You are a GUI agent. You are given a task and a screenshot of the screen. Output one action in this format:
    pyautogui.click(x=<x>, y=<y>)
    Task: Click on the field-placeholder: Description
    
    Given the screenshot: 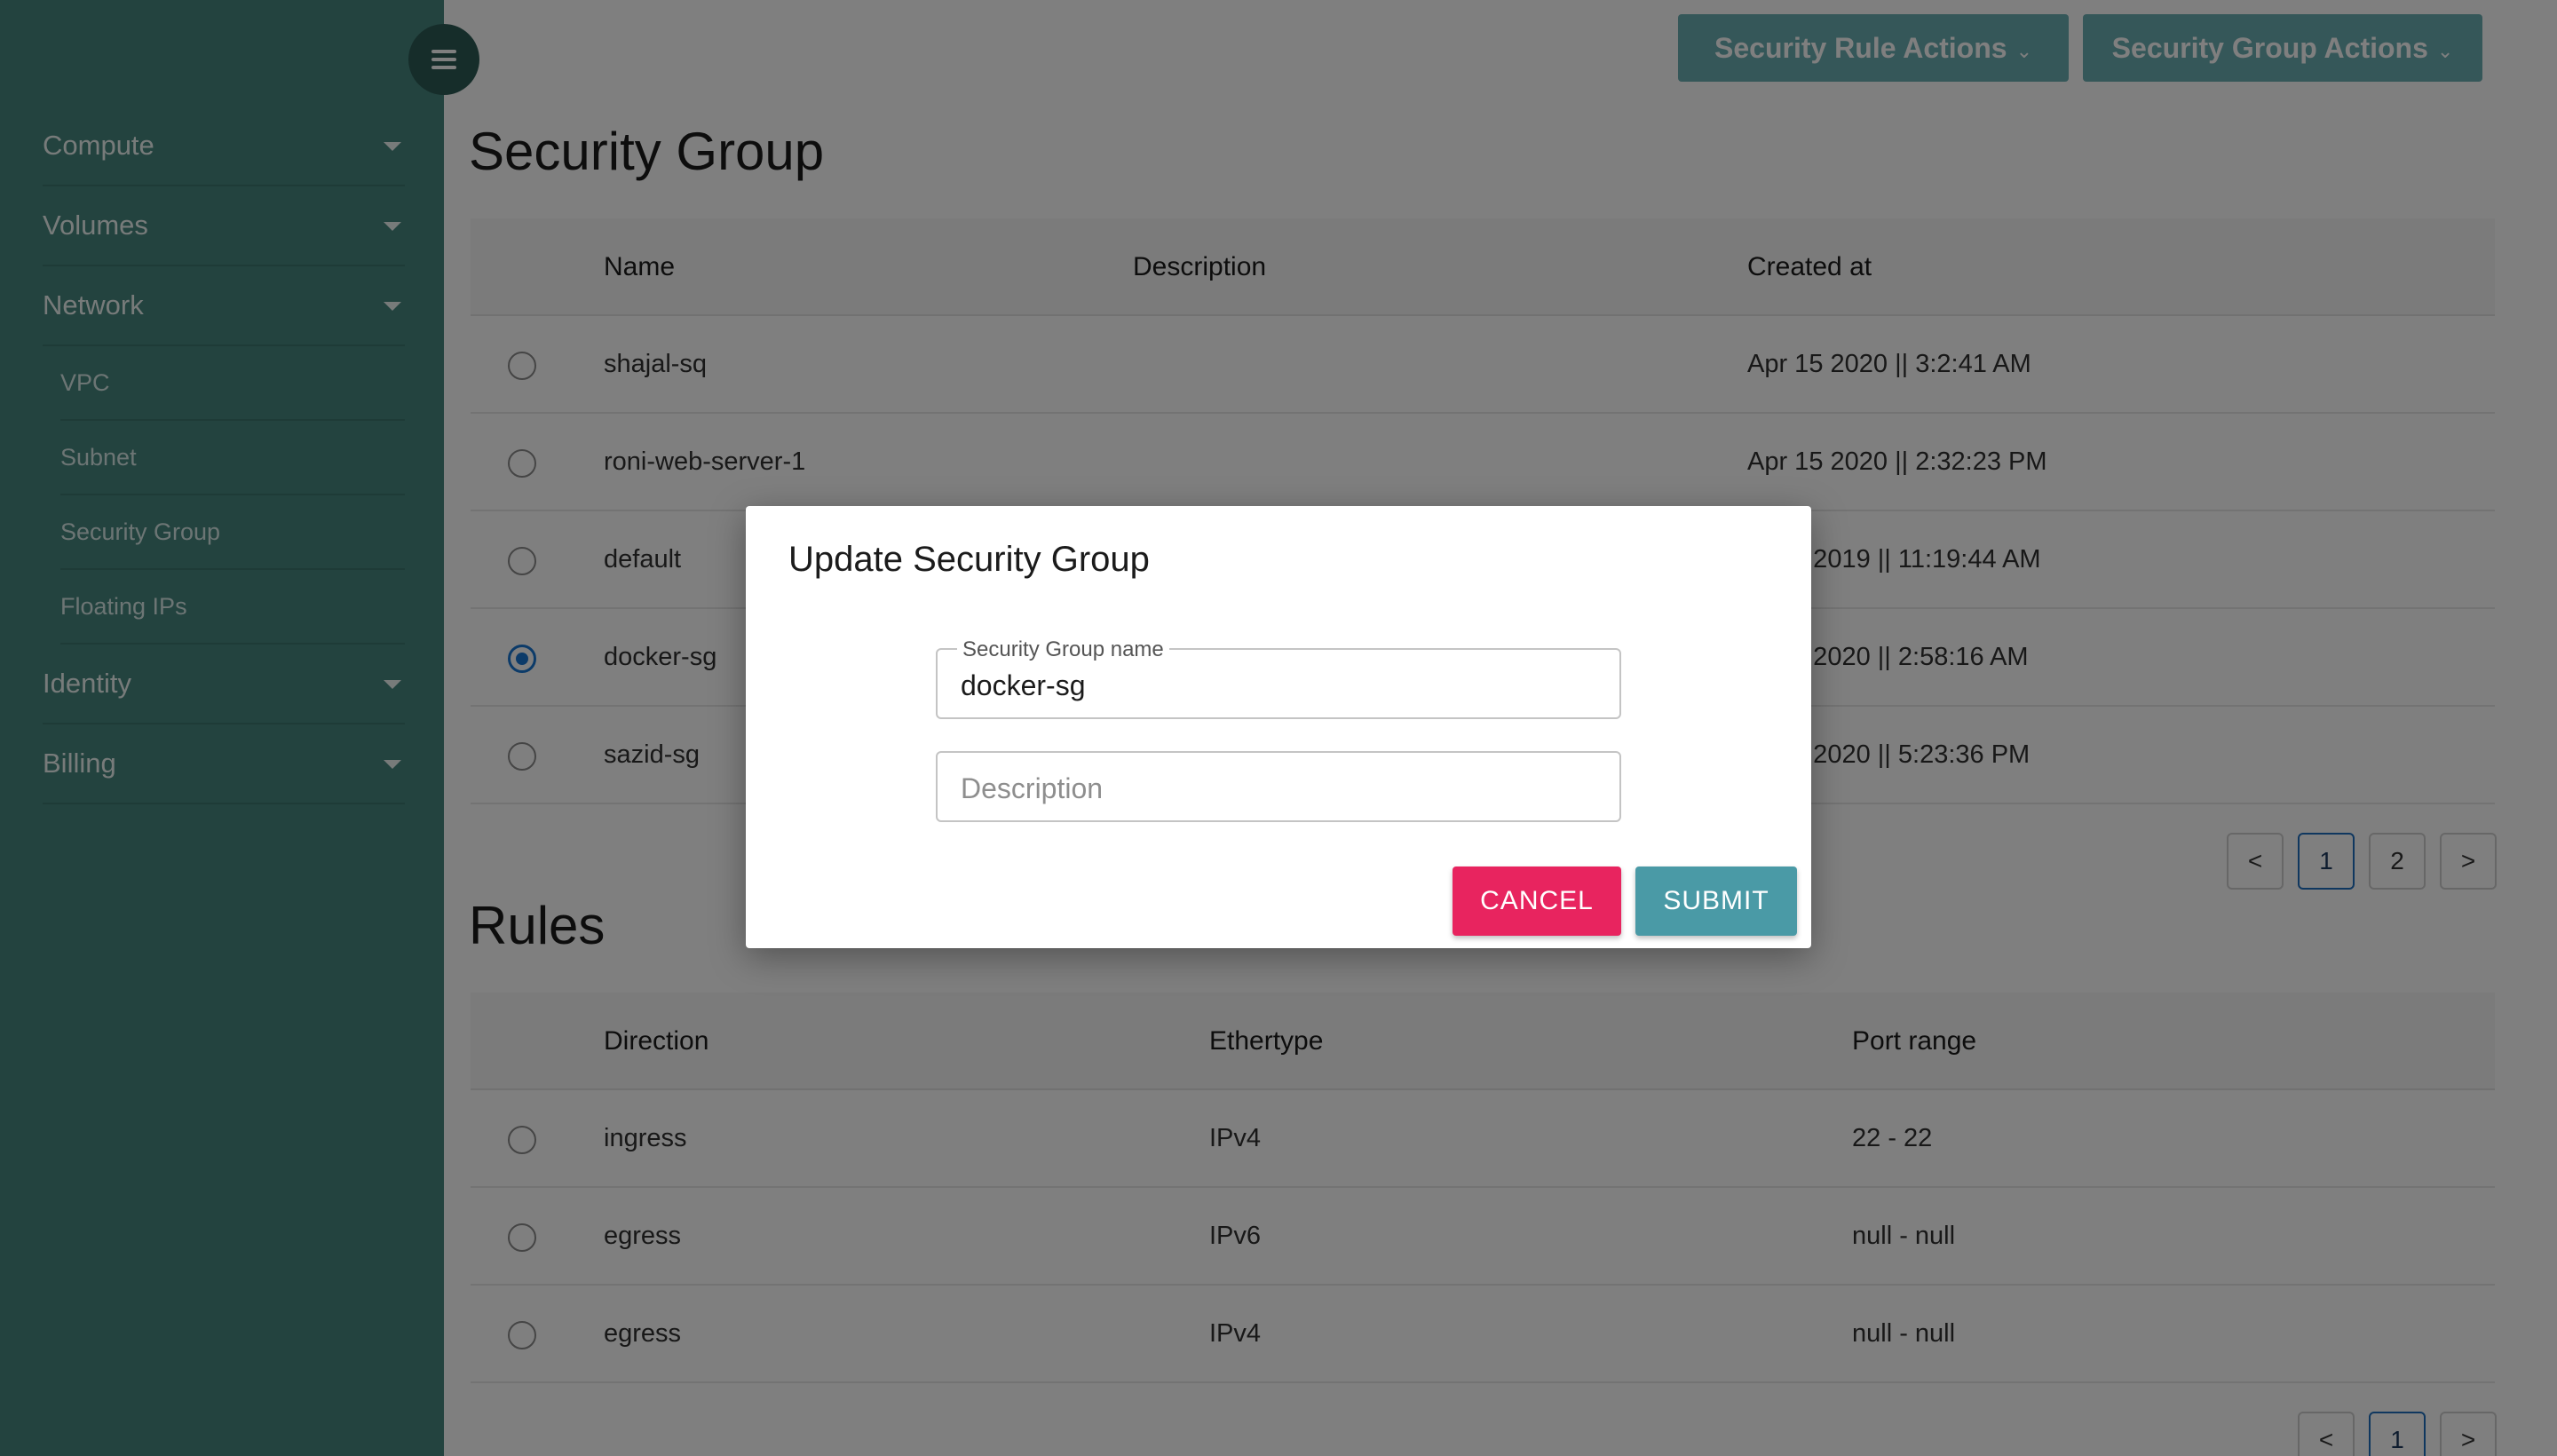 What is the action you would take?
    pyautogui.click(x=1032, y=788)
    